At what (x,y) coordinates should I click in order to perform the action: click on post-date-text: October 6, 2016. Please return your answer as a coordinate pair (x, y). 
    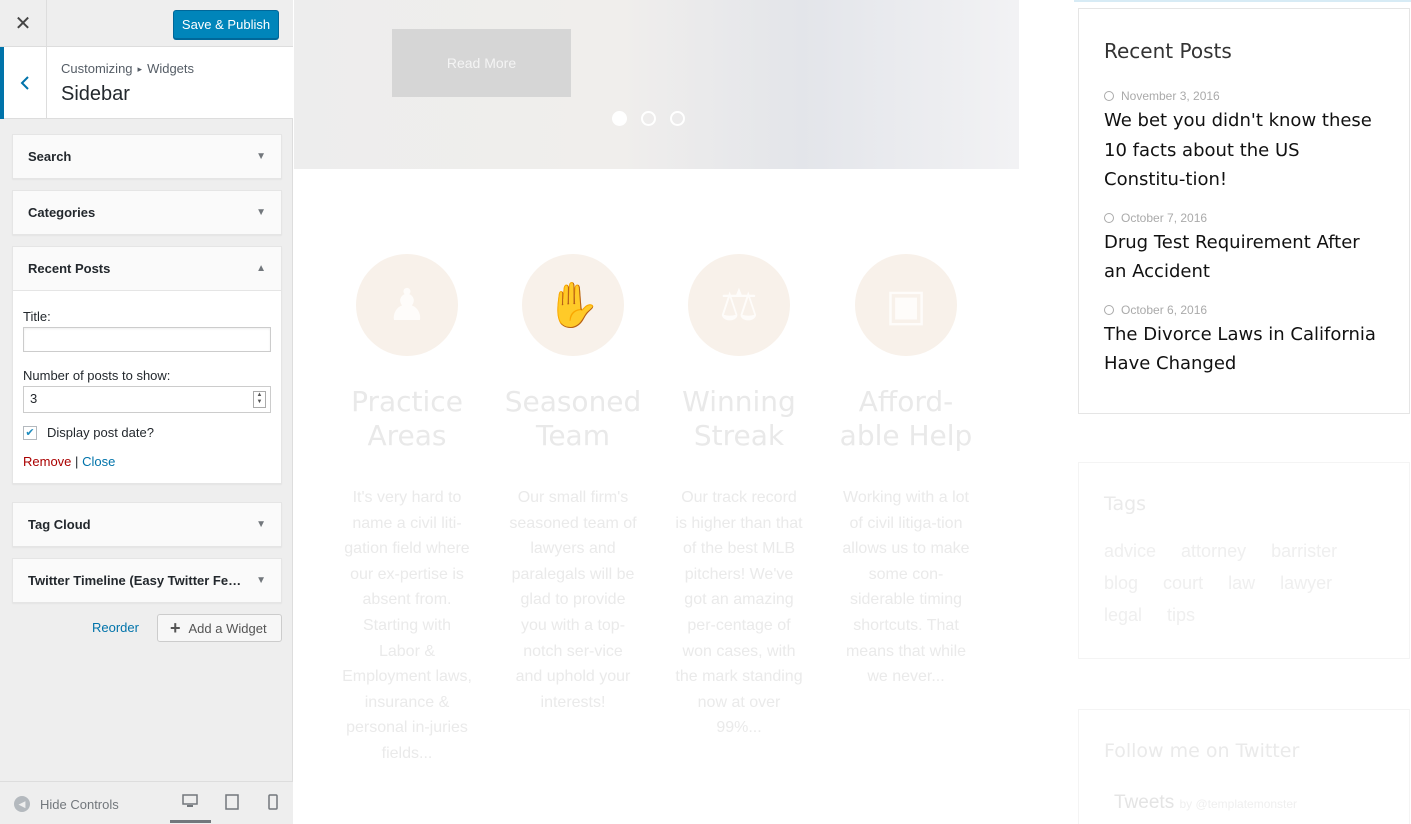
    Looking at the image, I should click on (1164, 309).